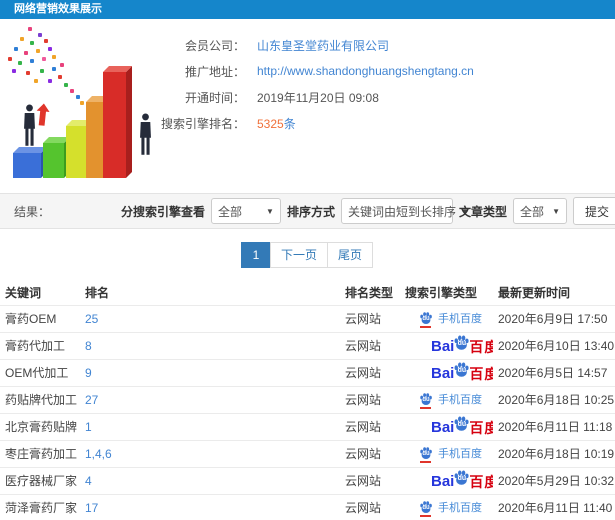 The width and height of the screenshot is (615, 520). What do you see at coordinates (276, 123) in the screenshot?
I see `engine-rank-value: 5325条` at bounding box center [276, 123].